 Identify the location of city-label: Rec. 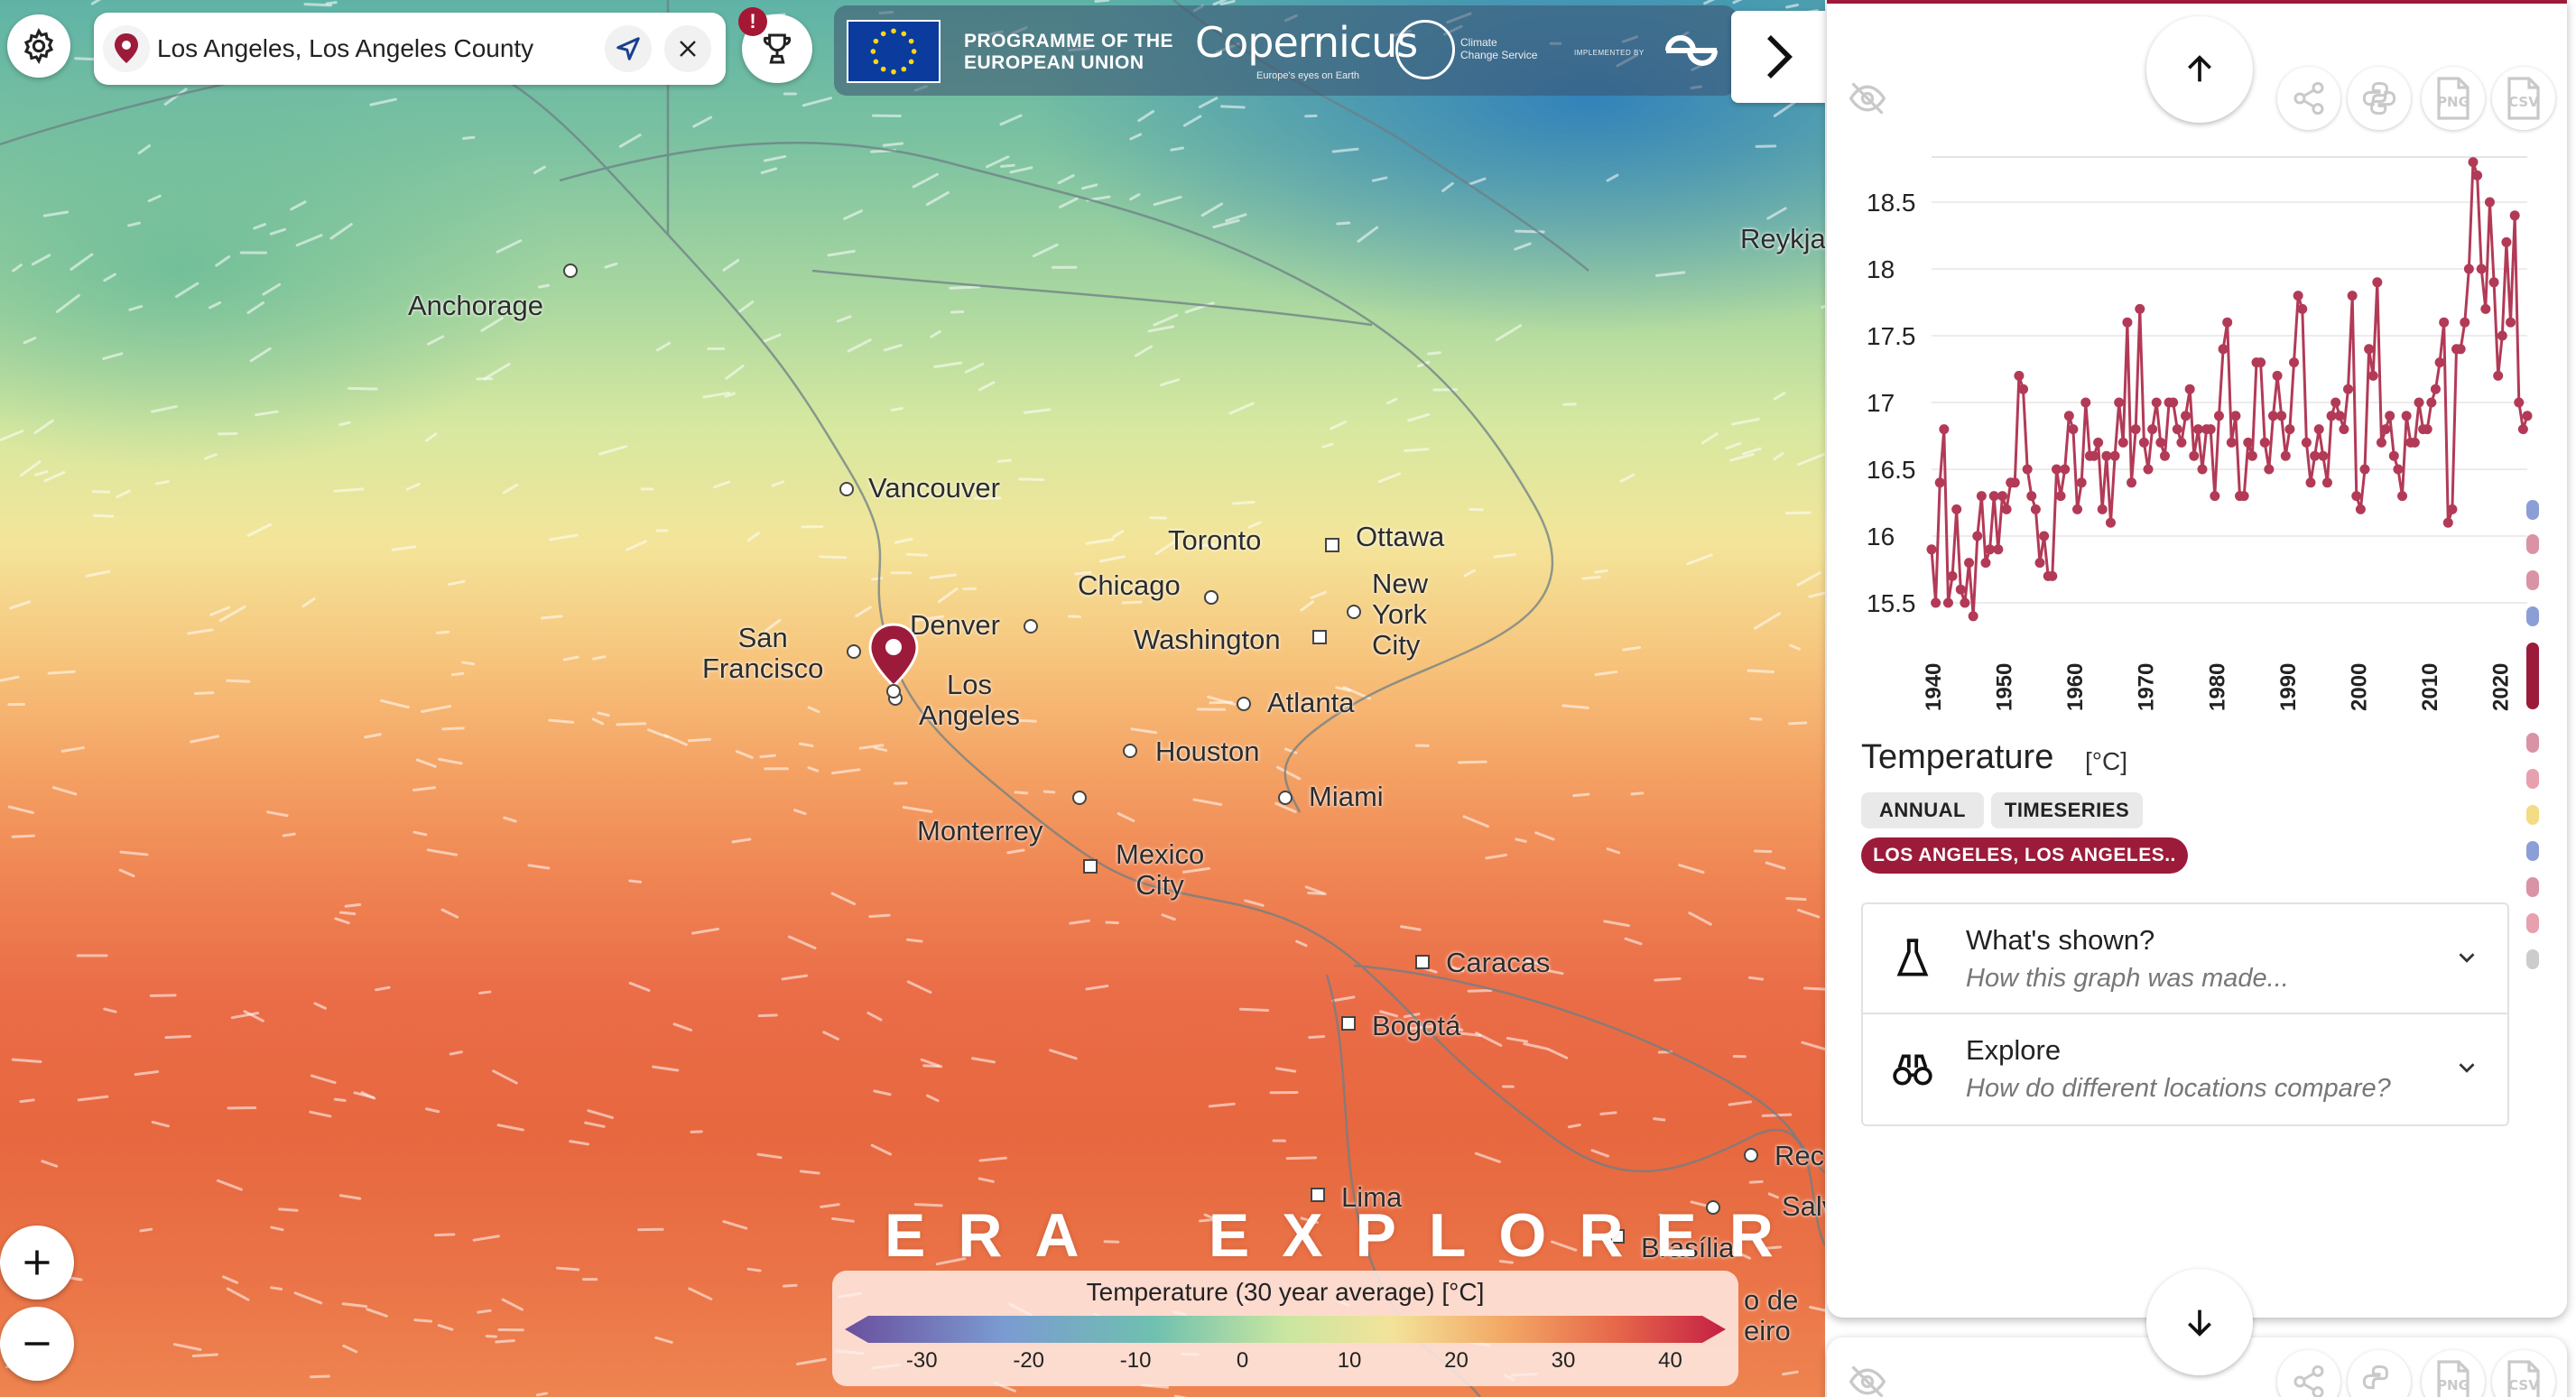
(1799, 1156).